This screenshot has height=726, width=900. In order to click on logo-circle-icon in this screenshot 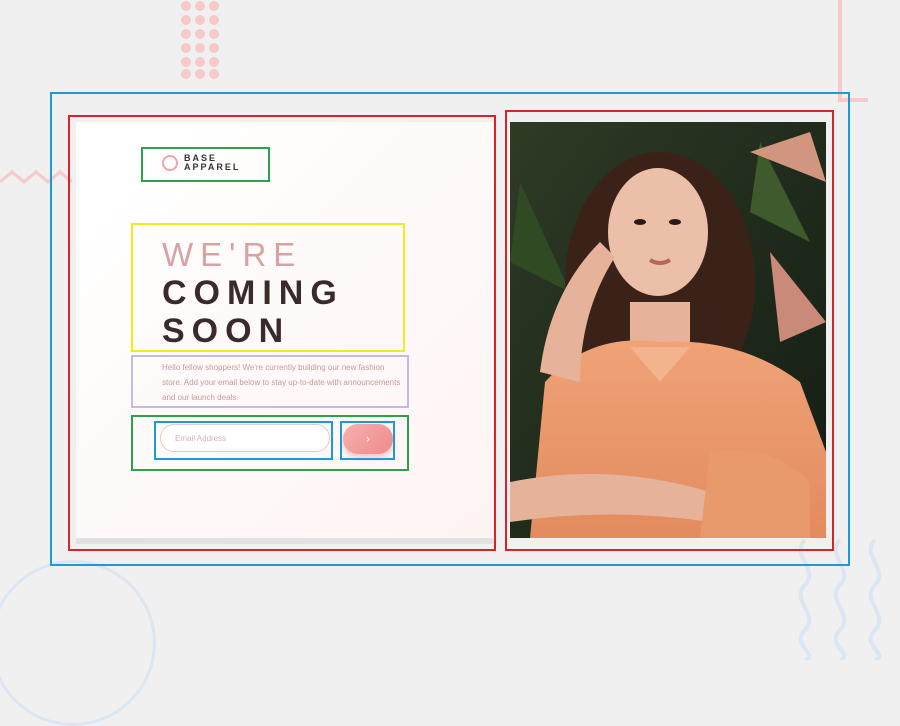, I will do `click(170, 163)`.